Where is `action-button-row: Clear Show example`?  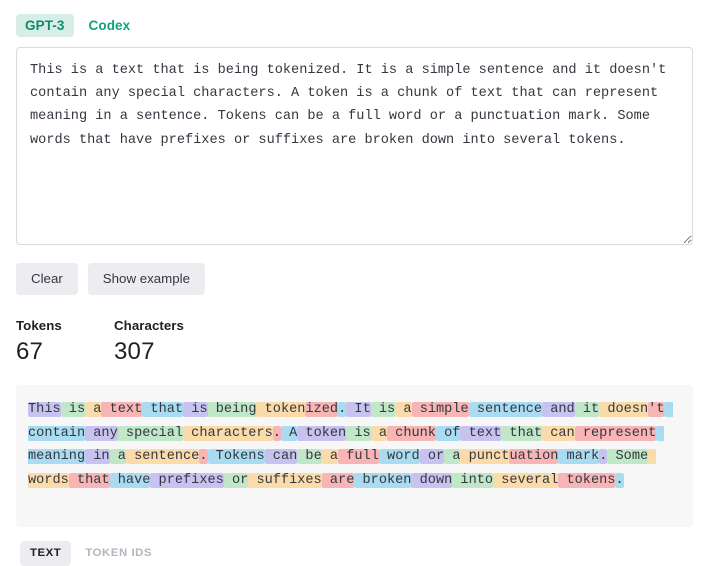
action-button-row: Clear Show example is located at coordinates (351, 270).